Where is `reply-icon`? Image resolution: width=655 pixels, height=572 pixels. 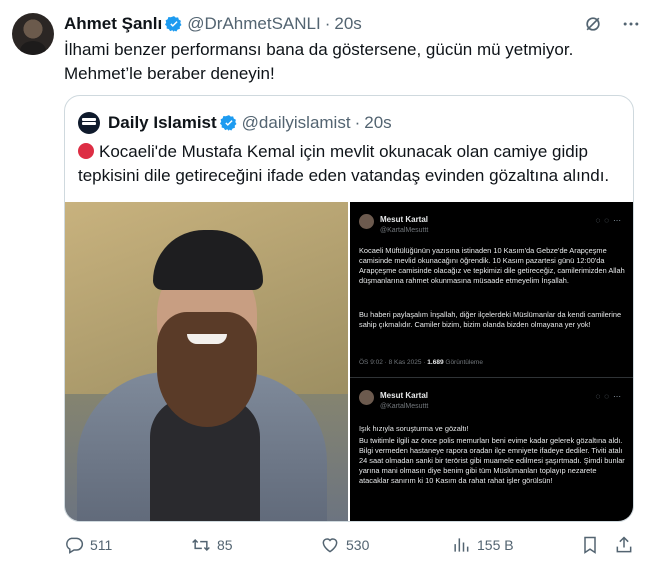 reply-icon is located at coordinates (75, 545).